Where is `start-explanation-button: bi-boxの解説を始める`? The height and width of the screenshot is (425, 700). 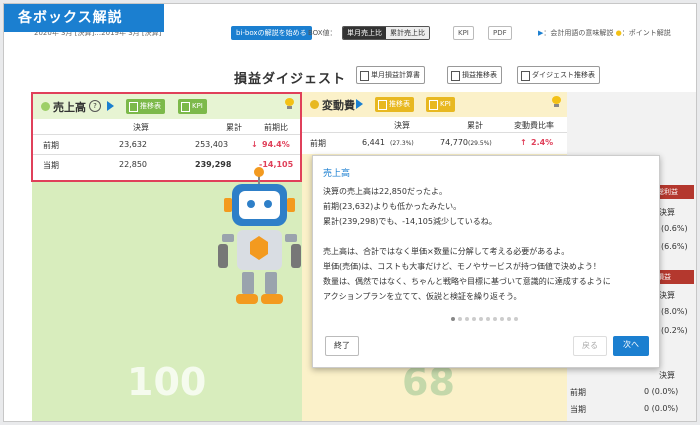
start-explanation-button: bi-boxの解説を始める is located at coordinates (271, 33).